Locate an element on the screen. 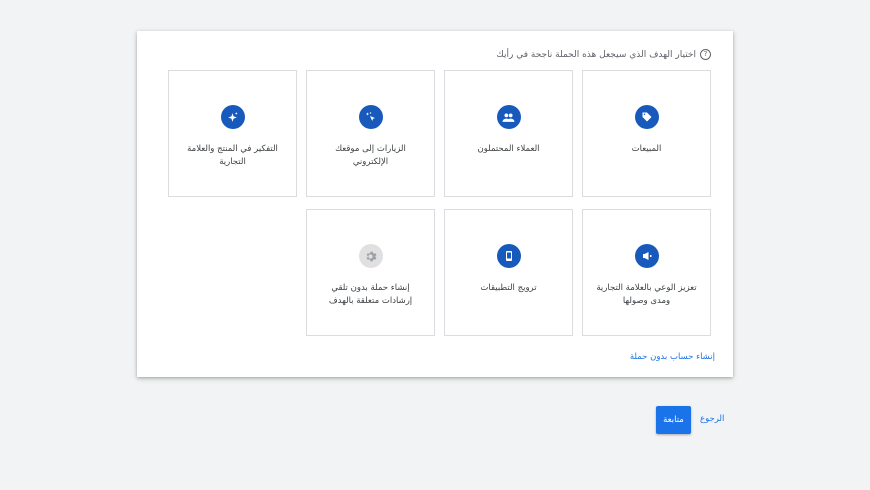  goal-tile-brand-consideration: التفكير في المنتج والعلامة التجارية is located at coordinates (232, 133).